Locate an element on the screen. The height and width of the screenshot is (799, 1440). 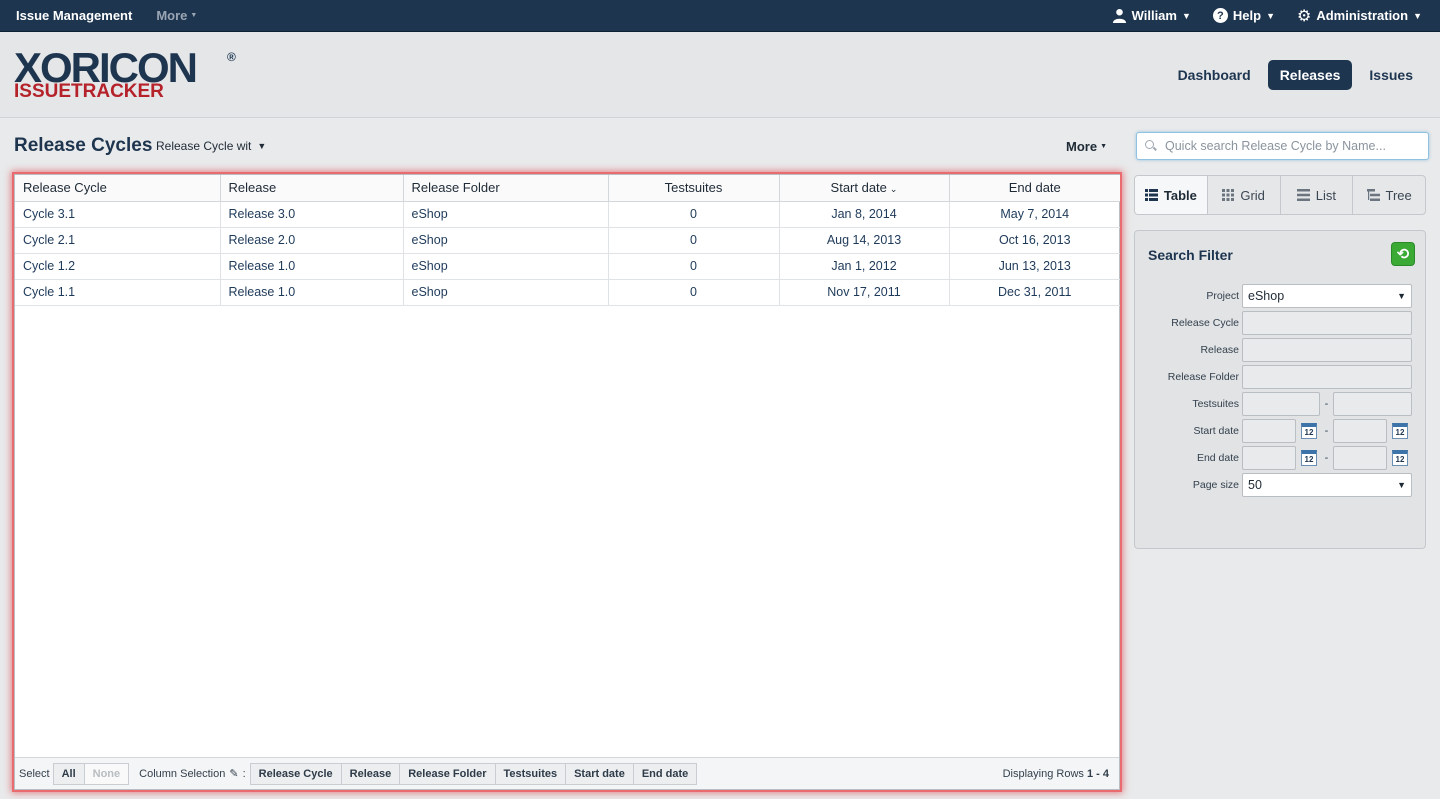
column-toggle-end-date: End date is located at coordinates (665, 773).